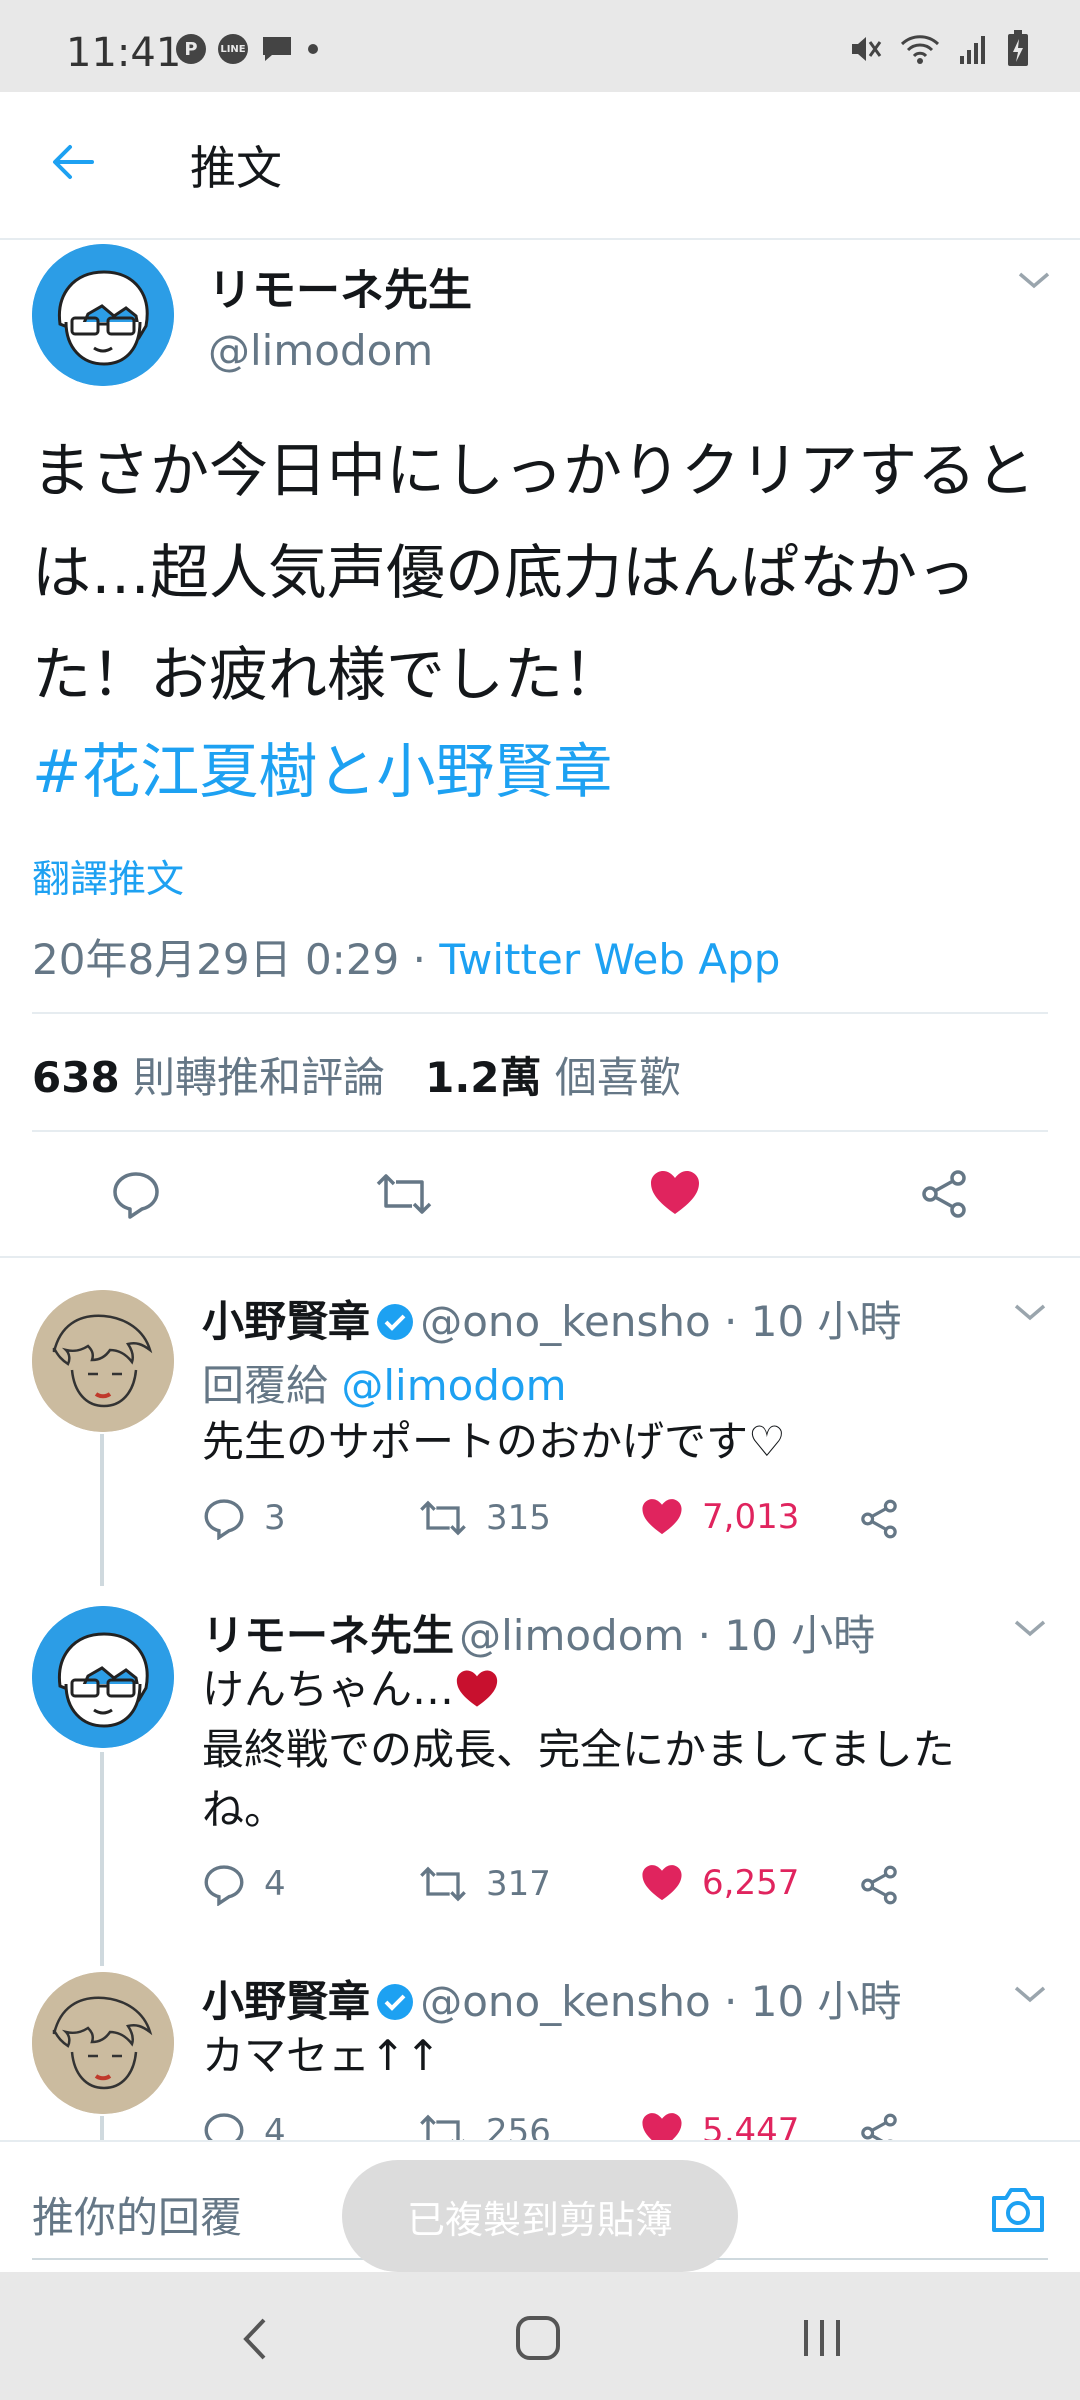 The width and height of the screenshot is (1080, 2400). I want to click on system-icons, so click(939, 49).